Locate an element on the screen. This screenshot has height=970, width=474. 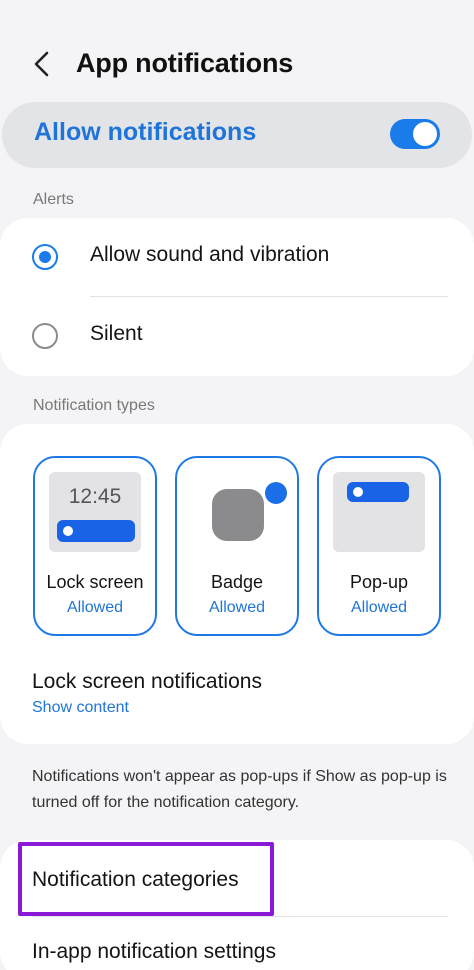
lock-screen-preview-icon: 12:45 is located at coordinates (95, 512).